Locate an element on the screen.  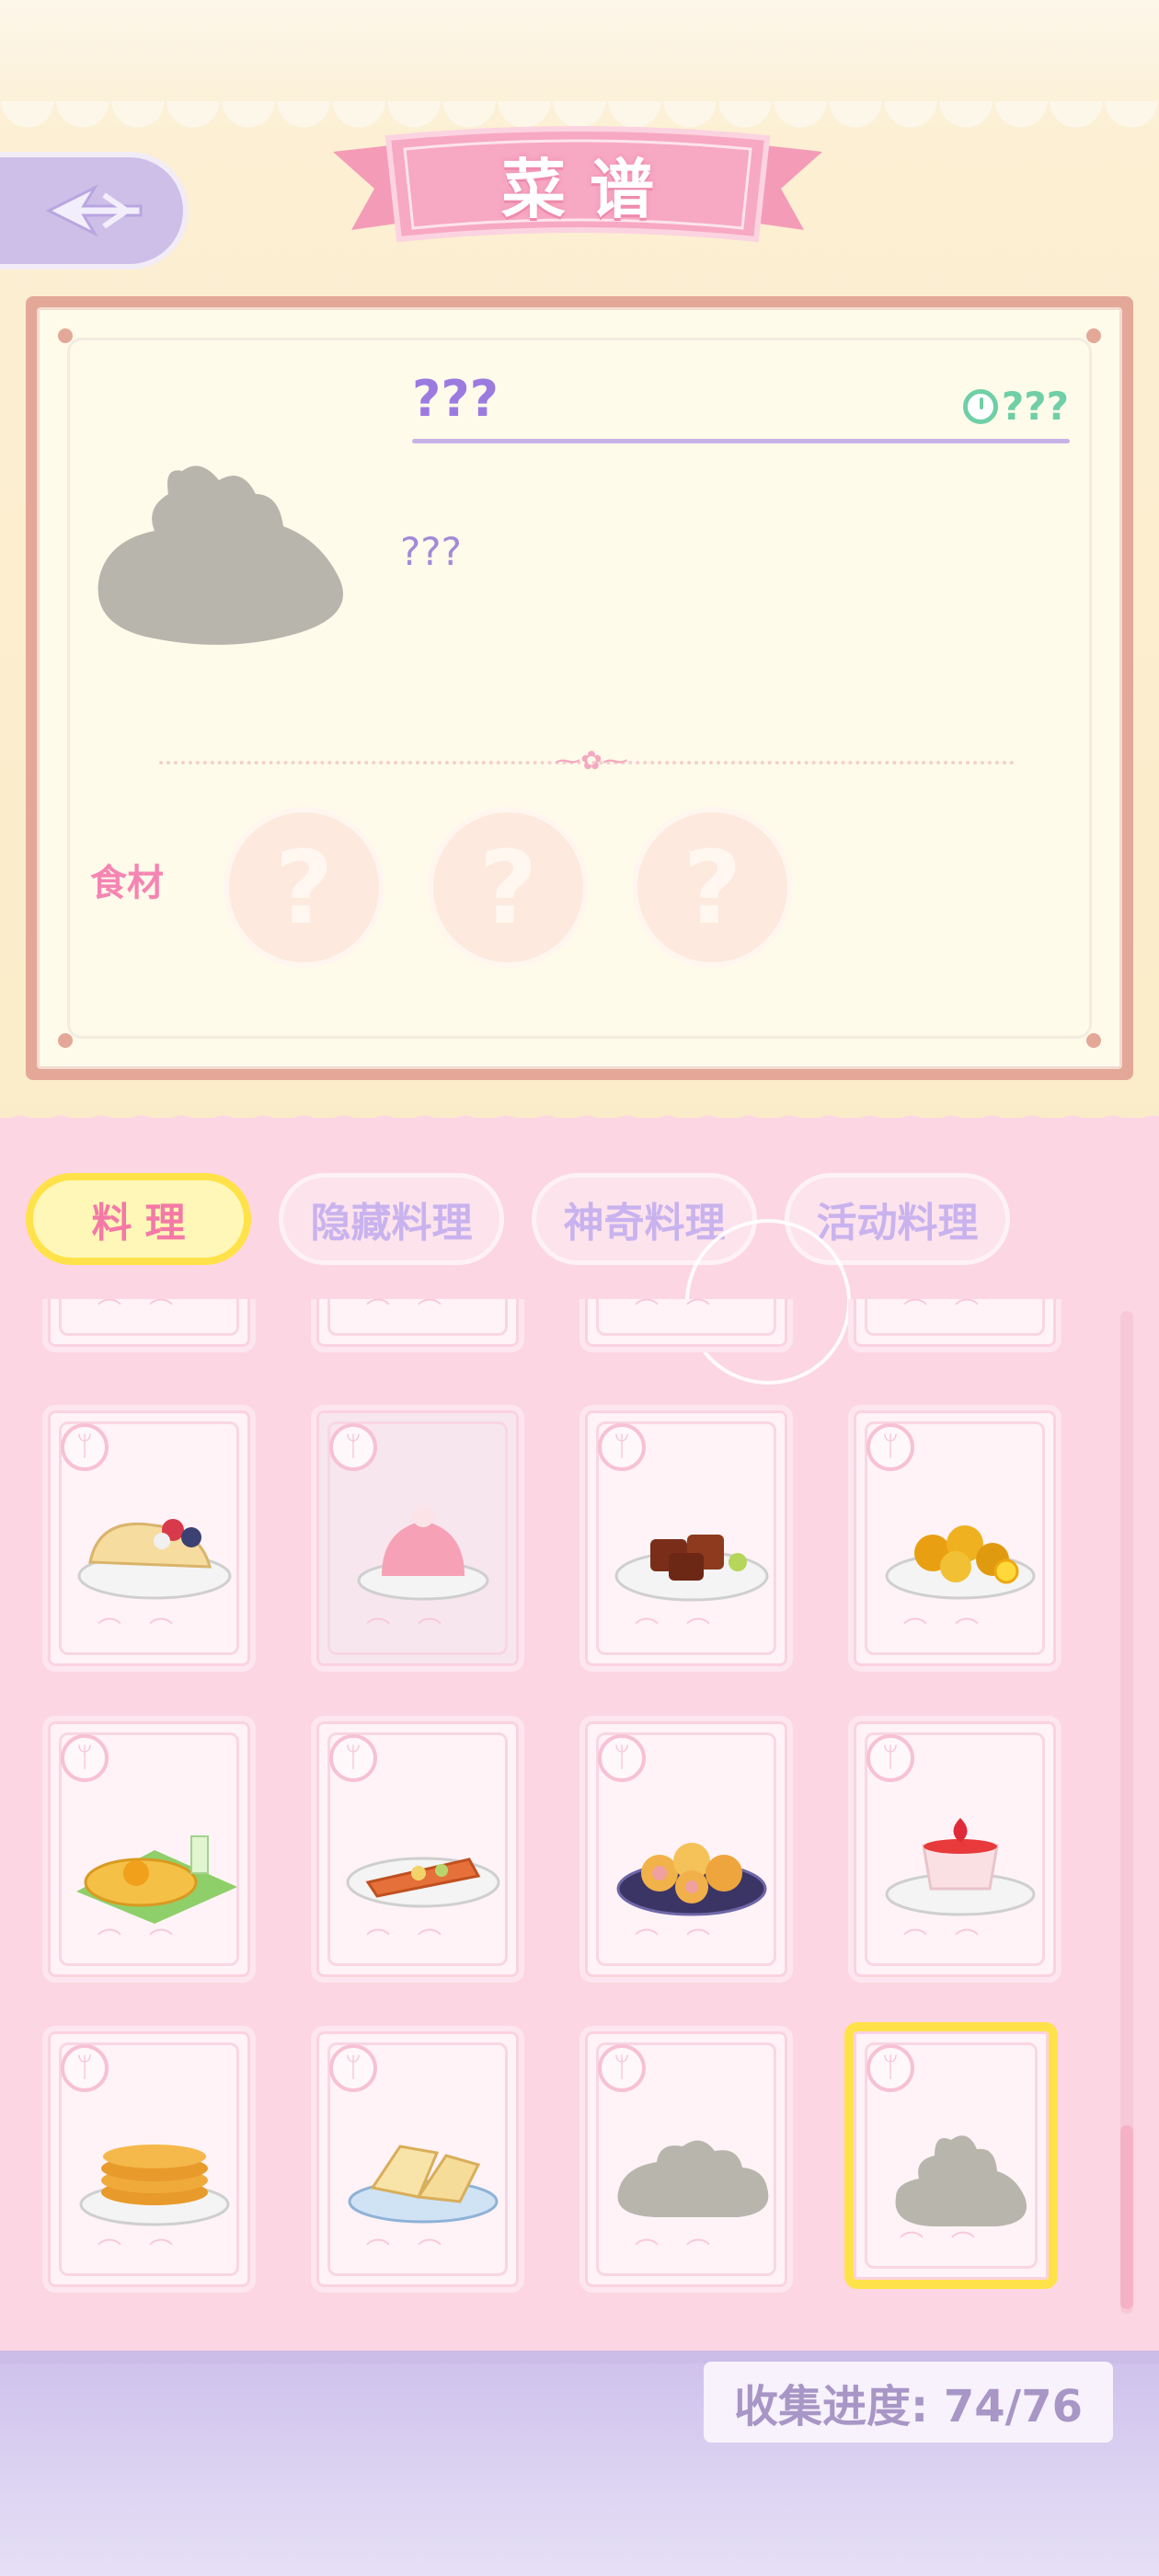
dish-description: ??? is located at coordinates (431, 551).